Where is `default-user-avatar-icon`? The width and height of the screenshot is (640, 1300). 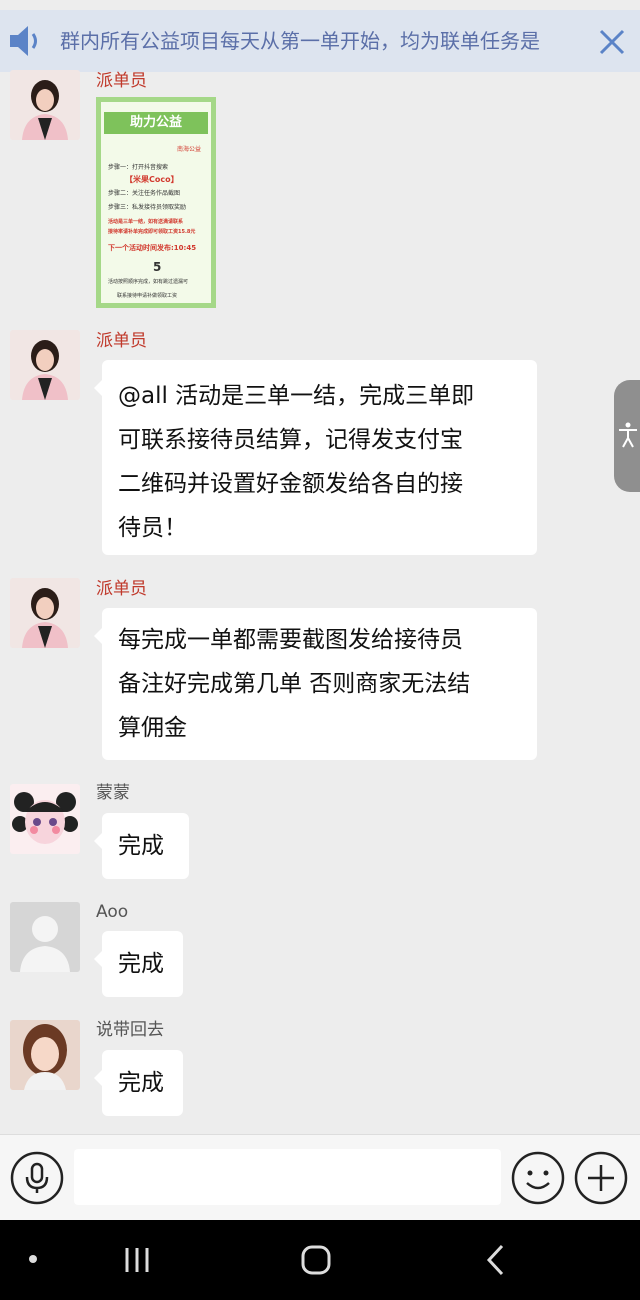 default-user-avatar-icon is located at coordinates (45, 937).